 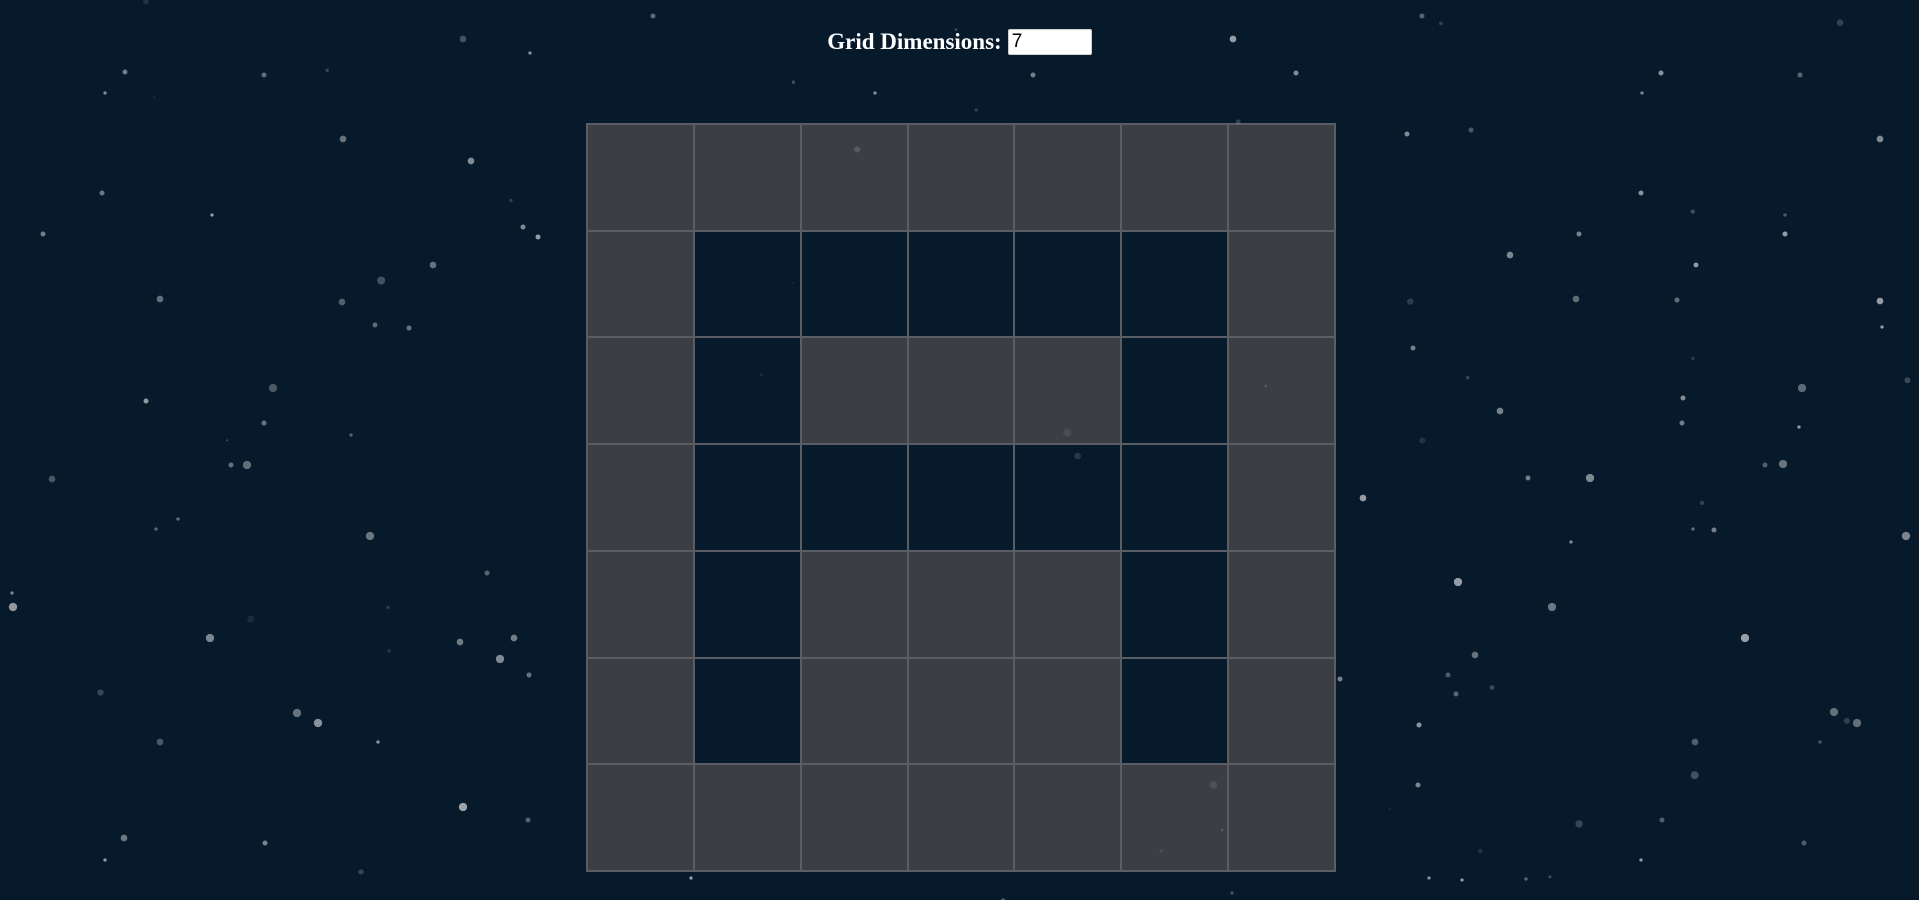 I want to click on grid-dimensions-label: Grid Dimensions:, so click(x=914, y=41).